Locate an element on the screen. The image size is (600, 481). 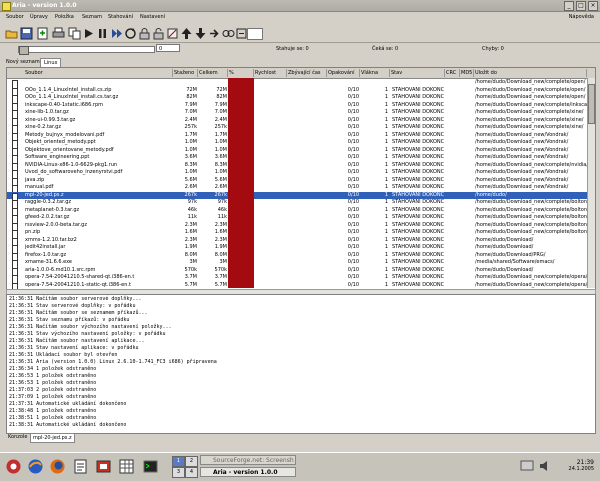
start-menu-icon is located at coordinates (13, 466).